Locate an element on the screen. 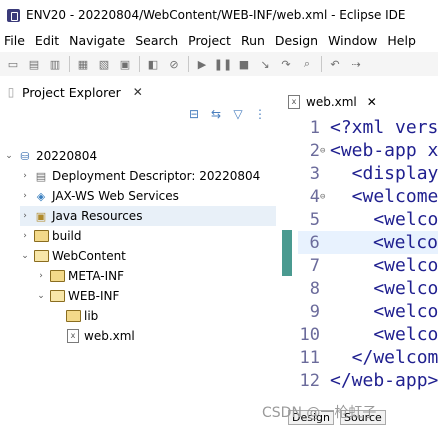 This screenshot has width=438, height=431. menu-design: Design is located at coordinates (296, 40).